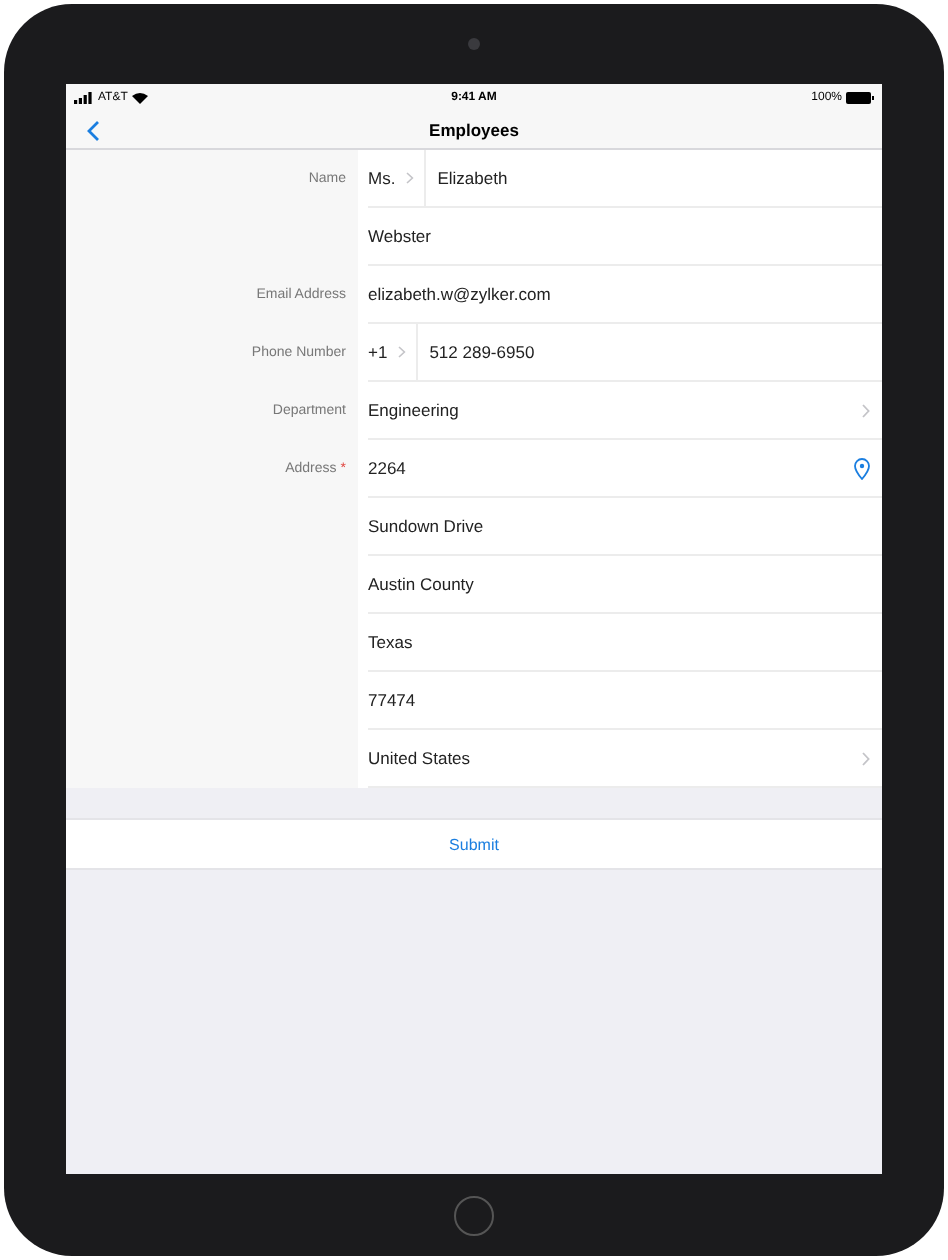 Image resolution: width=948 pixels, height=1260 pixels. What do you see at coordinates (393, 352) in the screenshot?
I see `prefix-picker: +1` at bounding box center [393, 352].